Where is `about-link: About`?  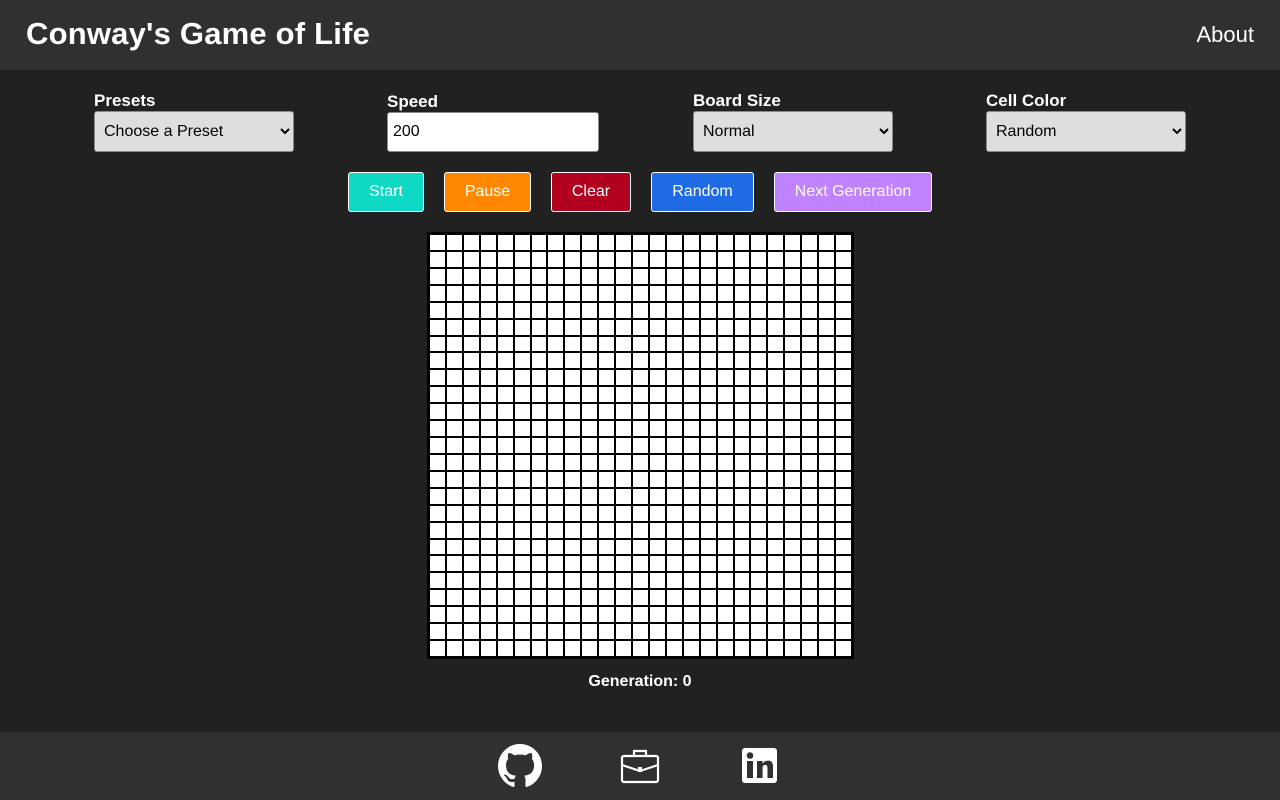
about-link: About is located at coordinates (1226, 35).